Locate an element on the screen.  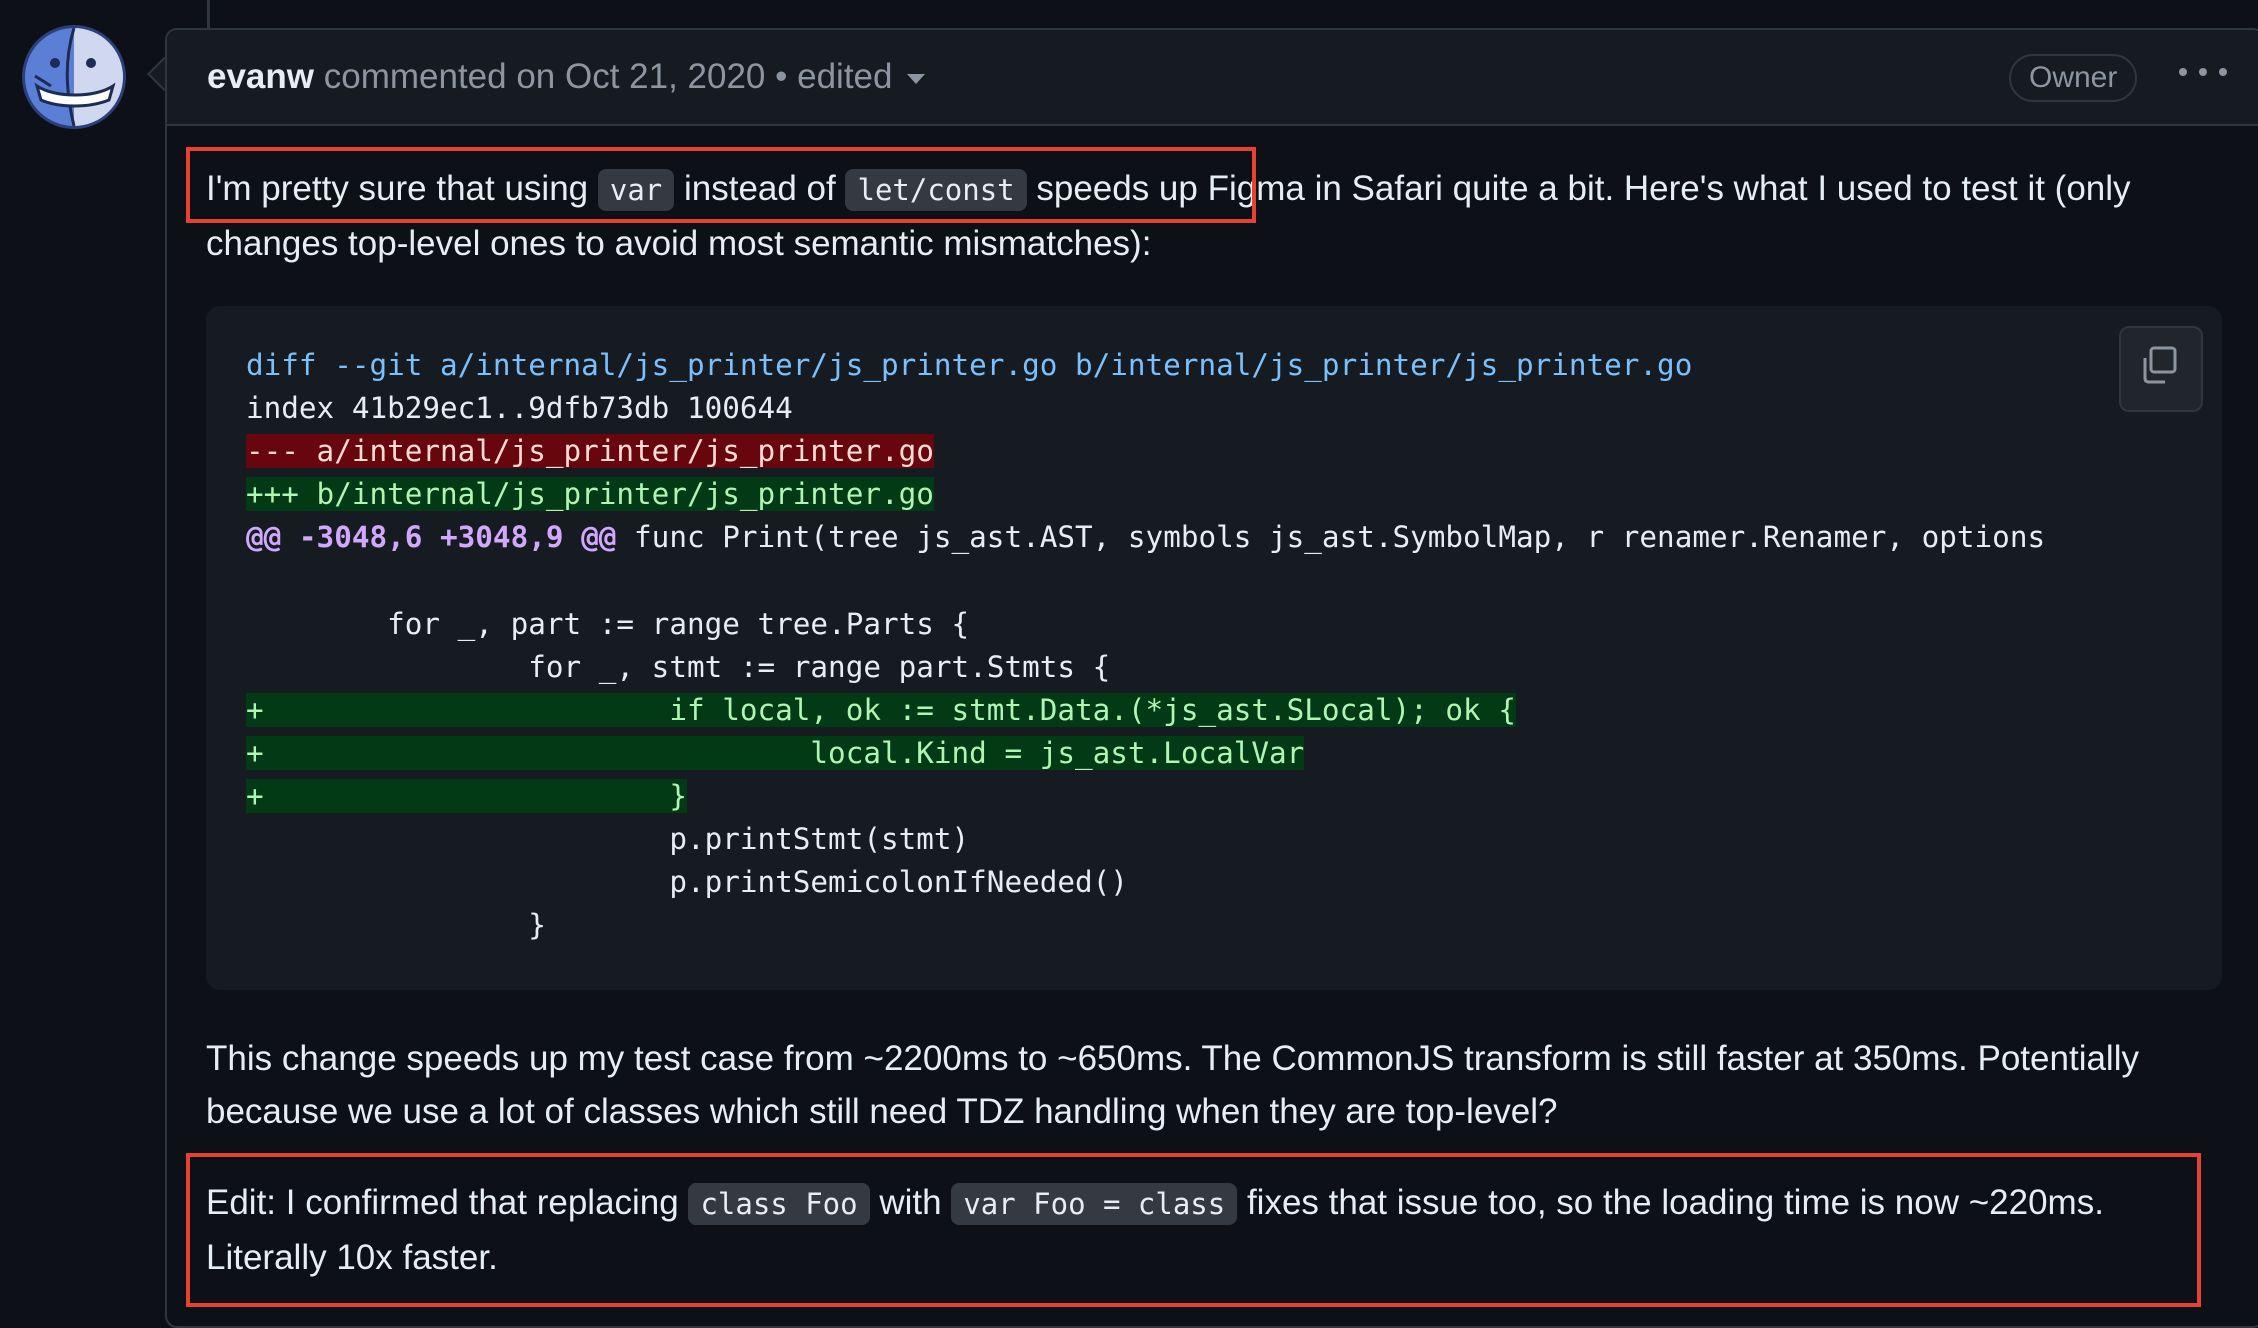
owner-badge: Owner is located at coordinates (2073, 78).